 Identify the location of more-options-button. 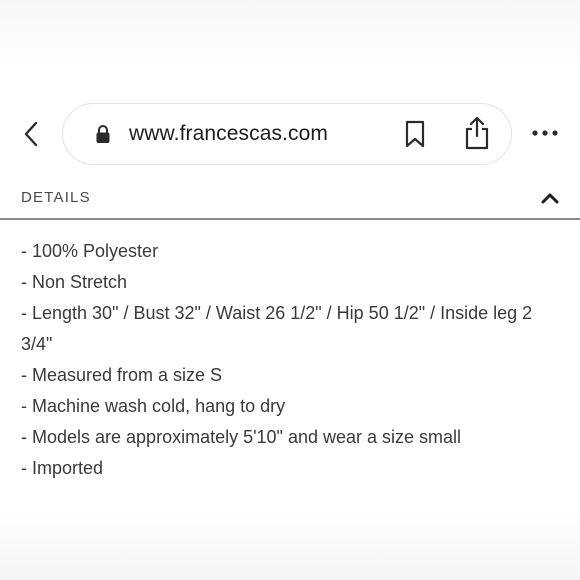
(545, 133).